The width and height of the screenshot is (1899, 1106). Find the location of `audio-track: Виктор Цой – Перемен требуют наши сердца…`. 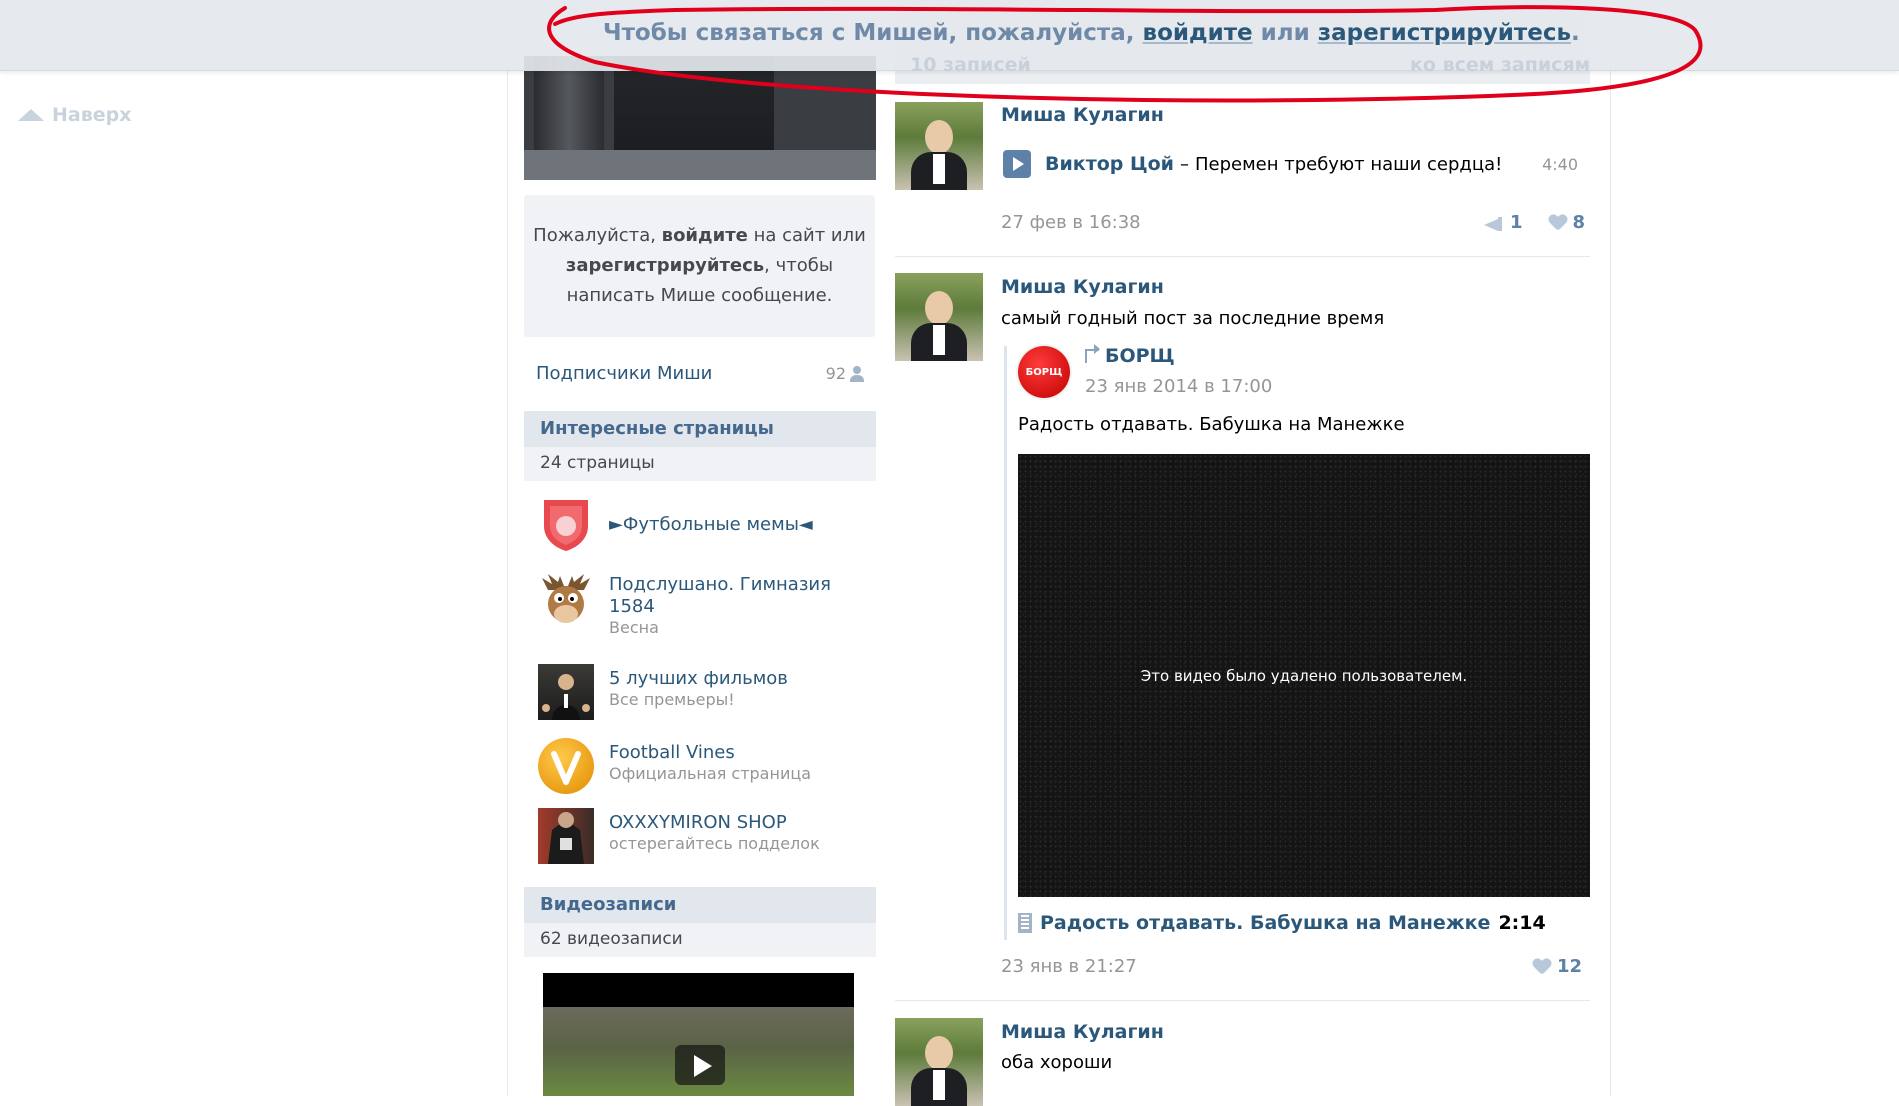

audio-track: Виктор Цой – Перемен требуют наши сердца… is located at coordinates (1290, 164).